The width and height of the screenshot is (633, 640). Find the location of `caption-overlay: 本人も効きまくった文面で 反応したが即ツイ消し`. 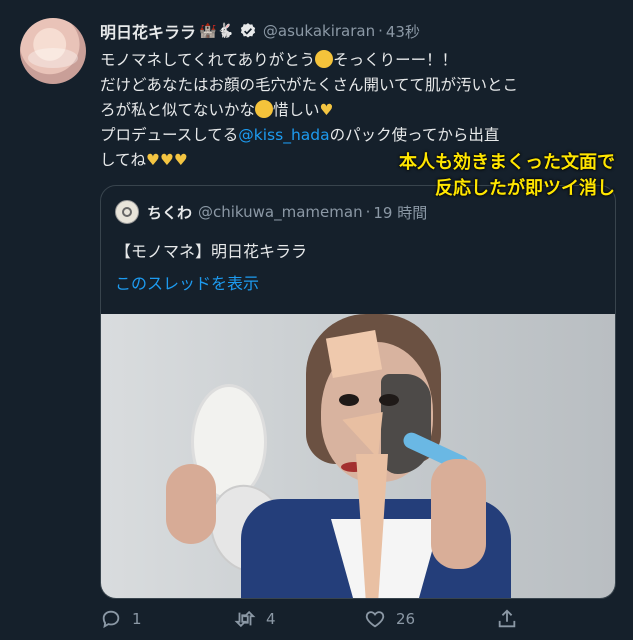

caption-overlay: 本人も効きまくった文面で 反応したが即ツイ消し is located at coordinates (465, 176).